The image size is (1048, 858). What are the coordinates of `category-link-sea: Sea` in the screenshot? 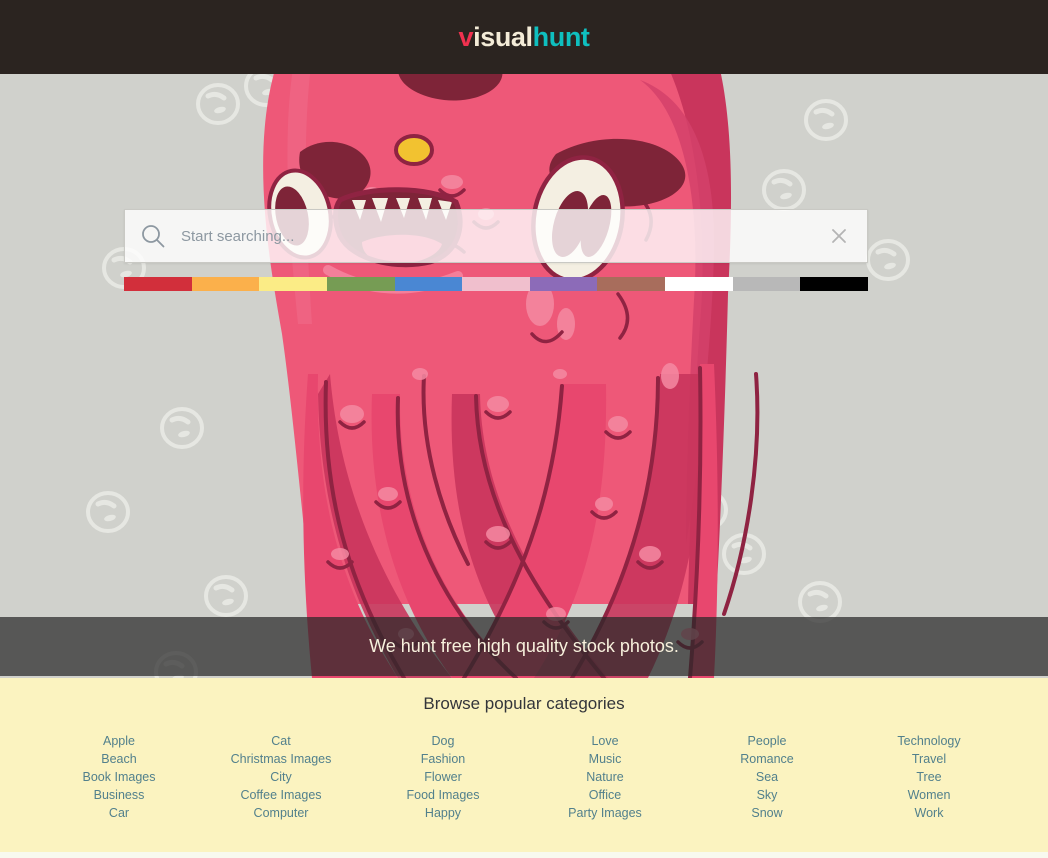 It's located at (767, 777).